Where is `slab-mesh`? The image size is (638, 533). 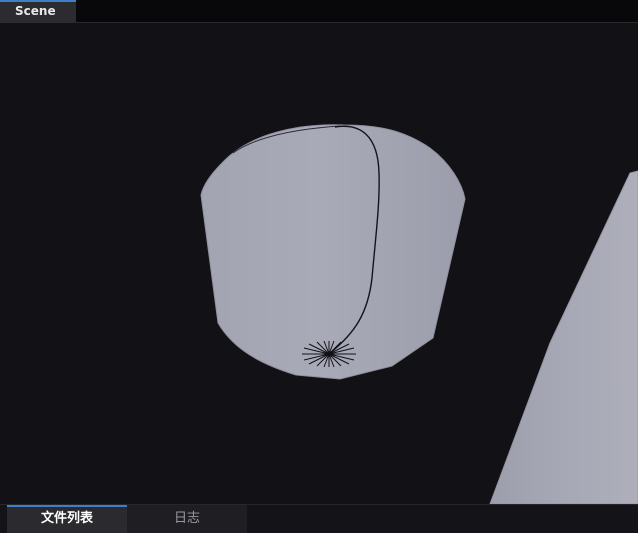 slab-mesh is located at coordinates (563, 337).